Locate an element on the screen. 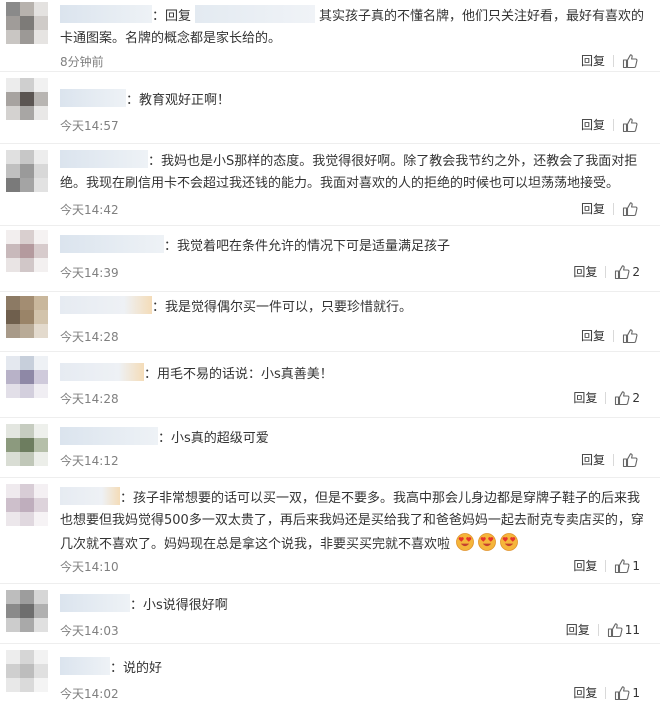  comment-item: ：小s真的超级可爱 今天14:12 回复 is located at coordinates (330, 448).